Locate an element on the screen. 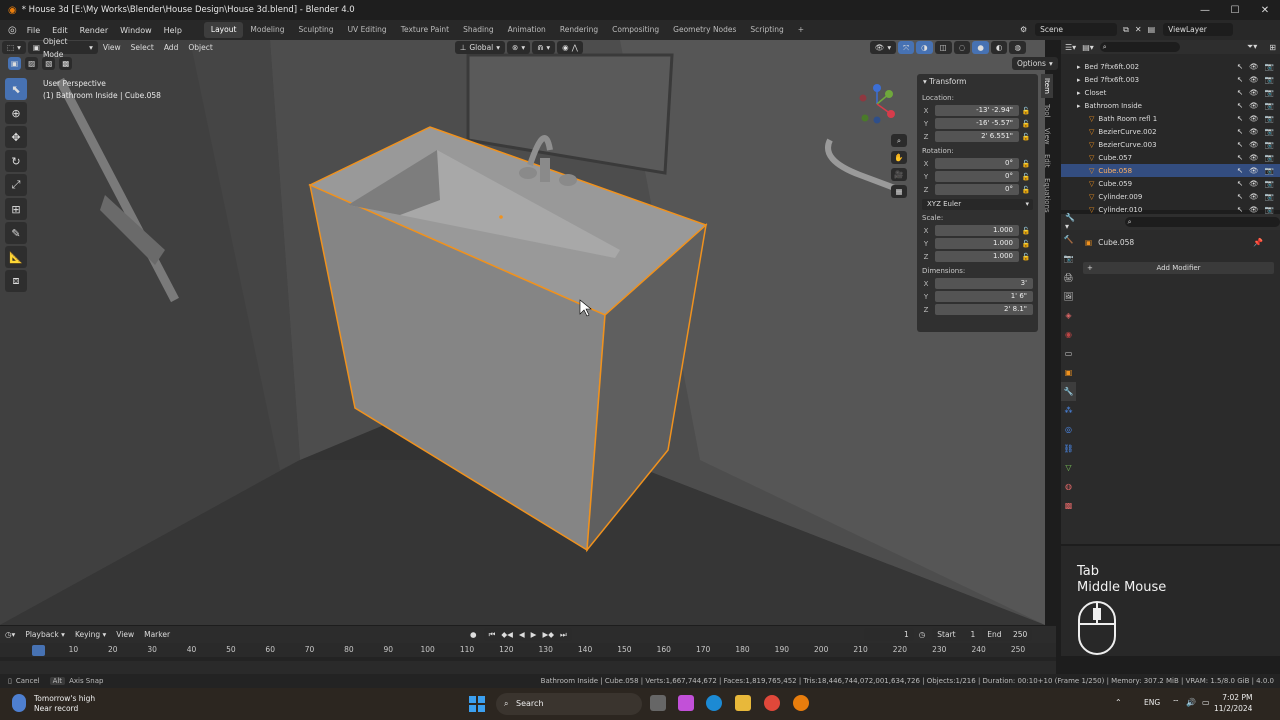 The width and height of the screenshot is (1280, 720). tool-tab-icon: 🔨 is located at coordinates (1068, 239).